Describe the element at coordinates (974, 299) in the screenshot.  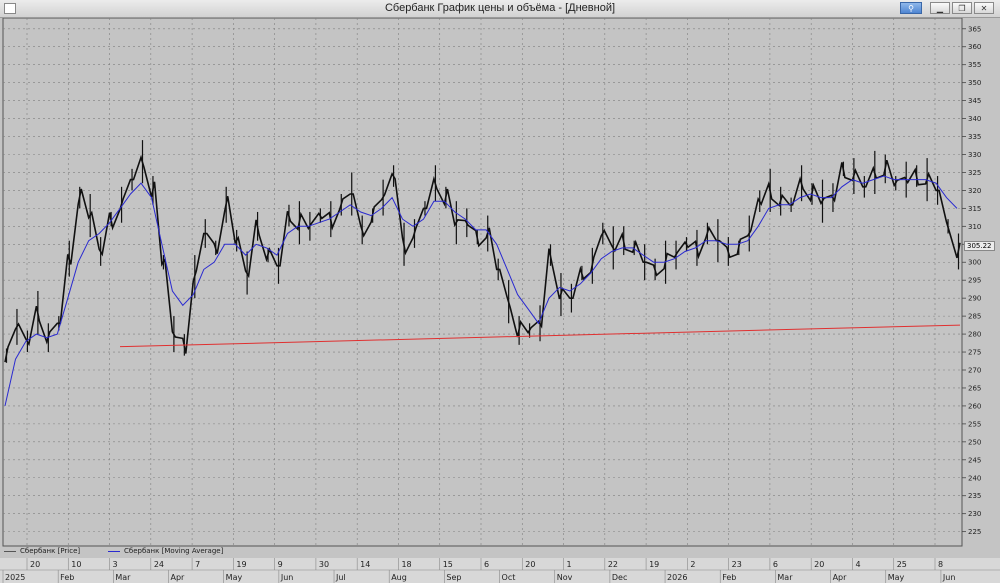
I see `y-tick-label: 290` at that location.